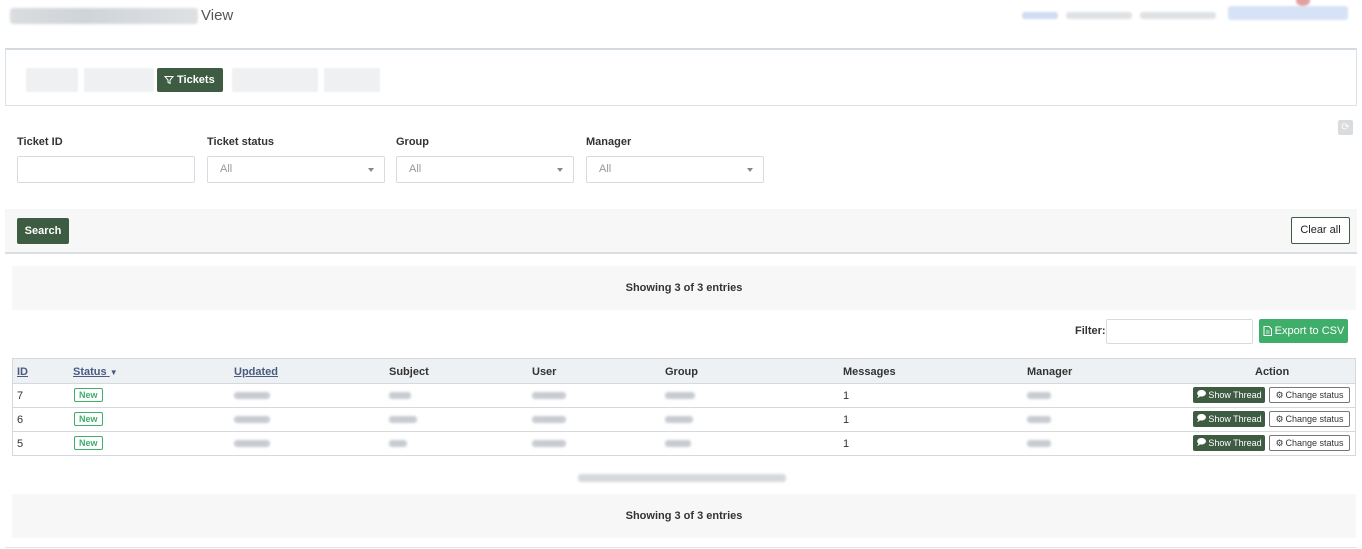 Image resolution: width=1362 pixels, height=549 pixels. I want to click on column-manager: Manager, so click(1050, 372).